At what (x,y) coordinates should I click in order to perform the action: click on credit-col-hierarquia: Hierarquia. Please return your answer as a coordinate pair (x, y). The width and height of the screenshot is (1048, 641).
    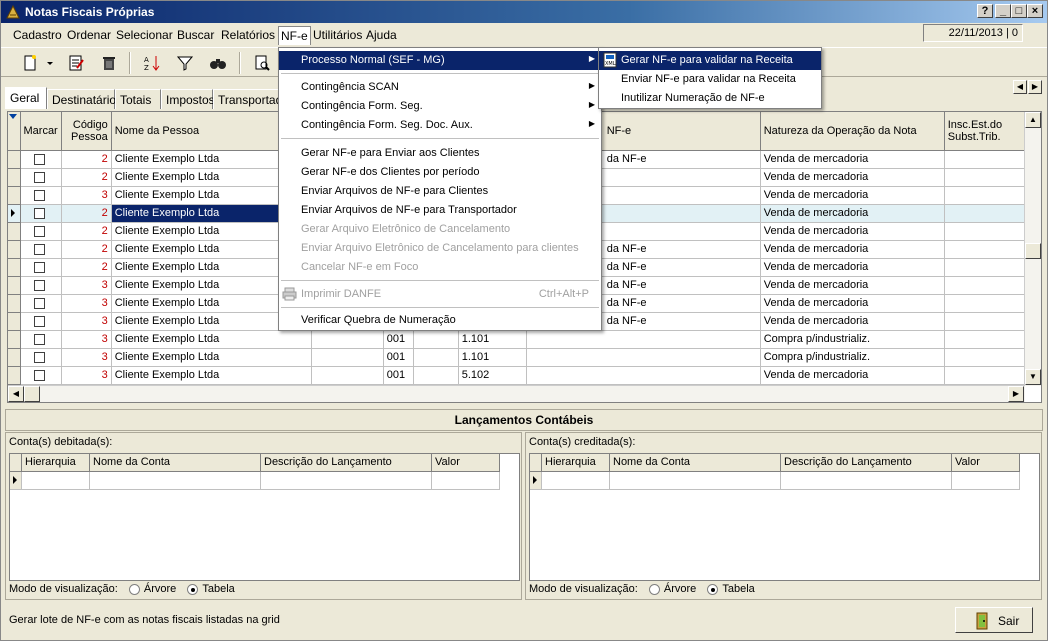
    Looking at the image, I should click on (576, 463).